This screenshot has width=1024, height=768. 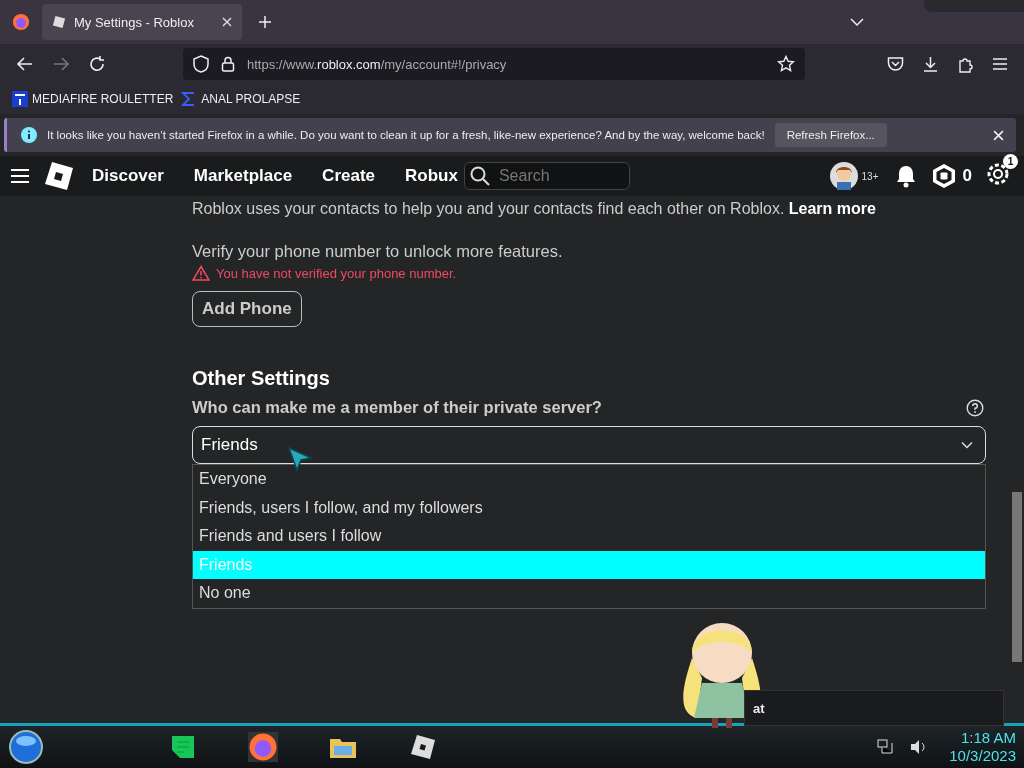 What do you see at coordinates (843, 176) in the screenshot?
I see `avatar-icon` at bounding box center [843, 176].